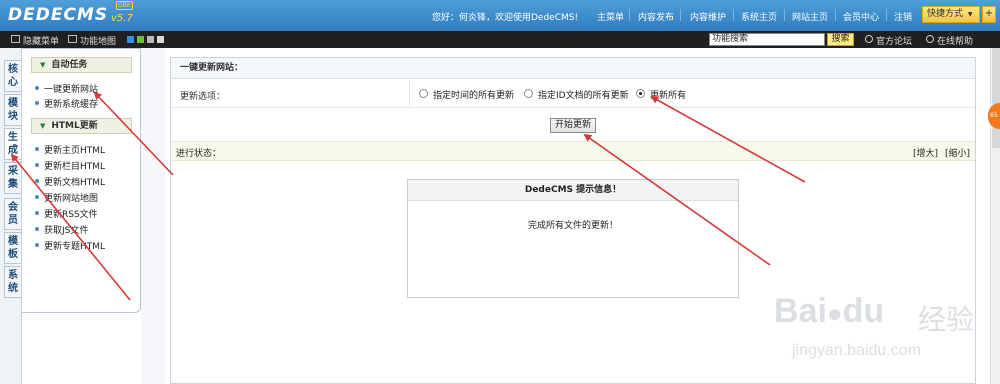 This screenshot has height=384, width=1000. I want to click on arrow-to-one-click, so click(133, 133).